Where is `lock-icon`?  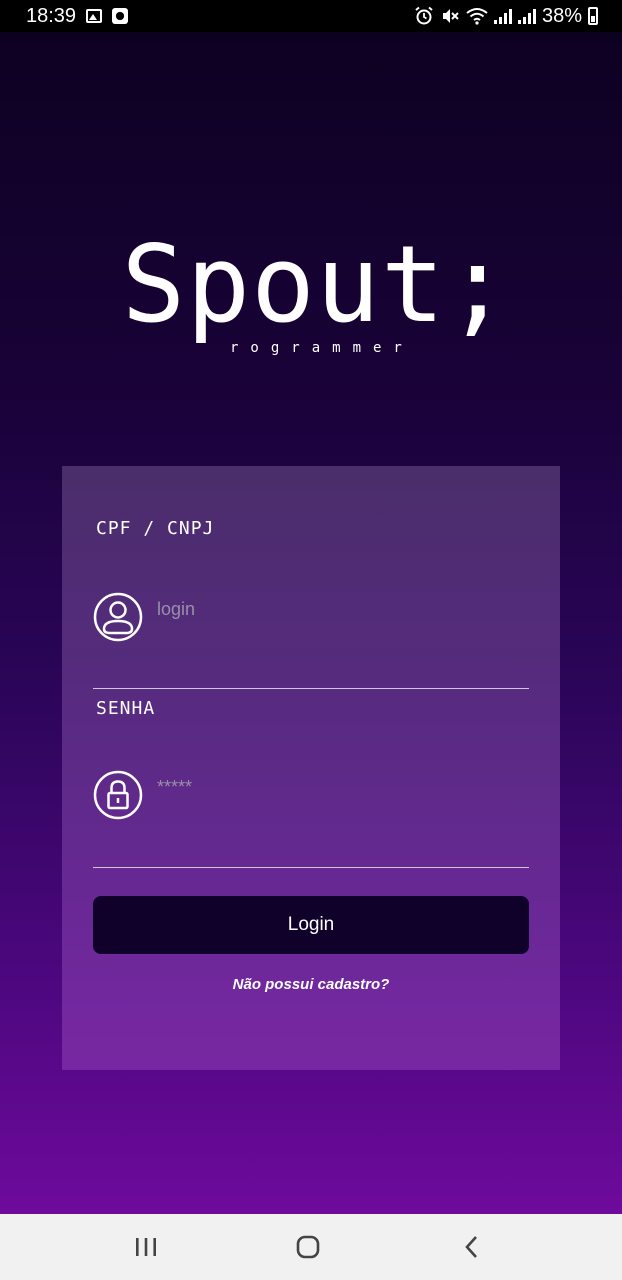
lock-icon is located at coordinates (118, 795).